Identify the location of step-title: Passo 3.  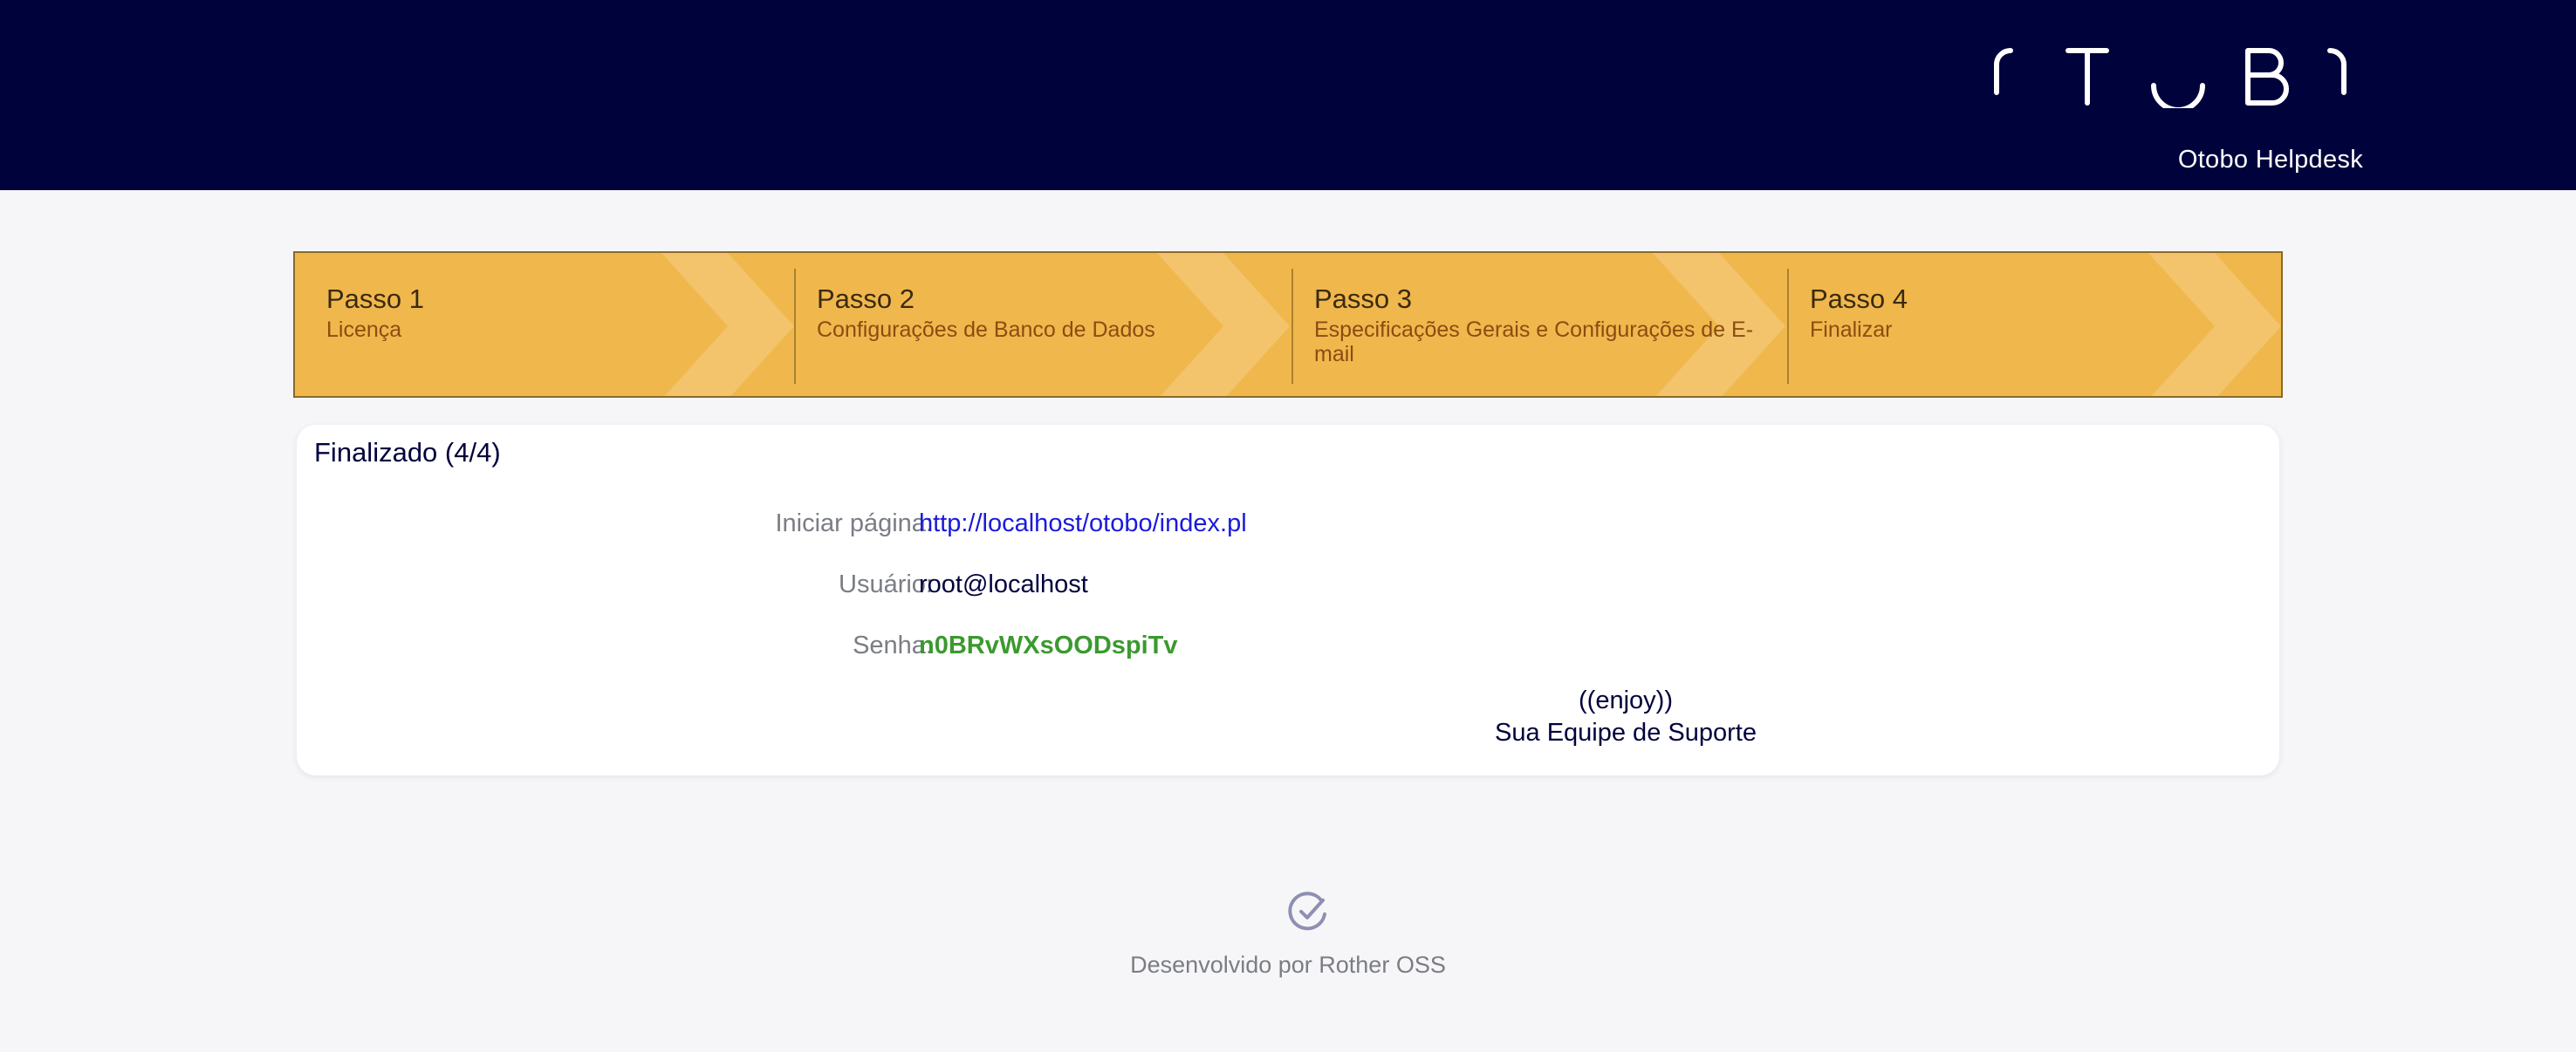
(1363, 298).